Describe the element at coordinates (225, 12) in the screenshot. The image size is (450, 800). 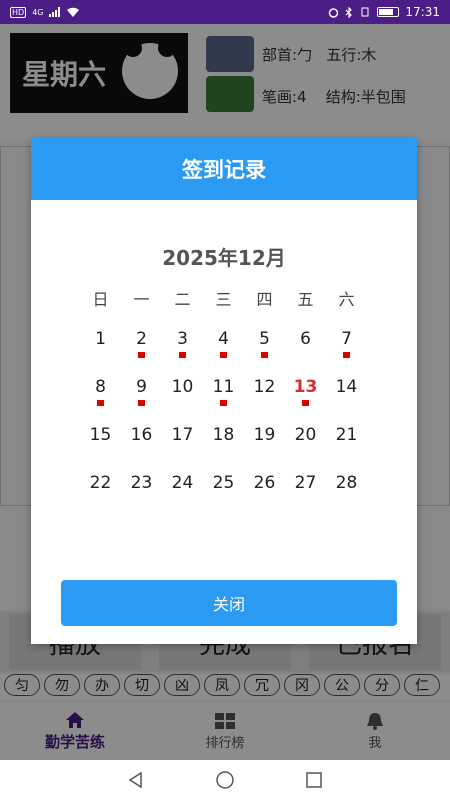
I see `status-bar: HD 4G 17:31` at that location.